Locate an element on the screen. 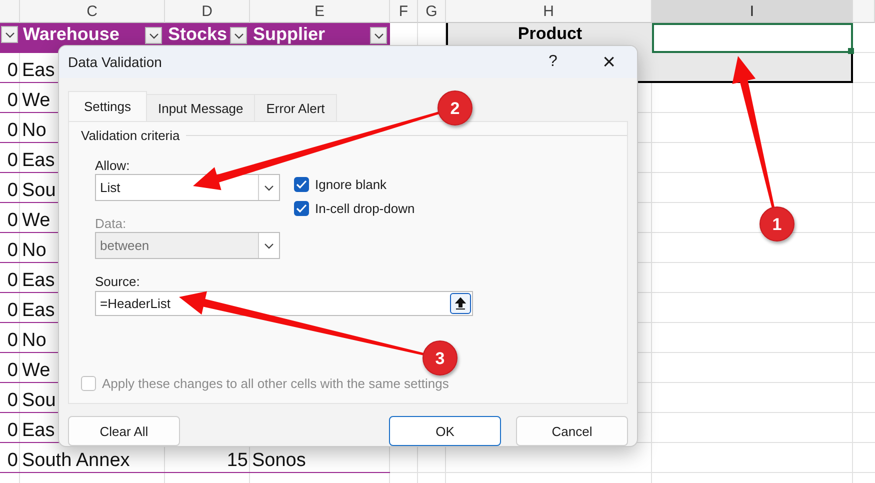  checkbox-label: Ignore blank is located at coordinates (351, 184).